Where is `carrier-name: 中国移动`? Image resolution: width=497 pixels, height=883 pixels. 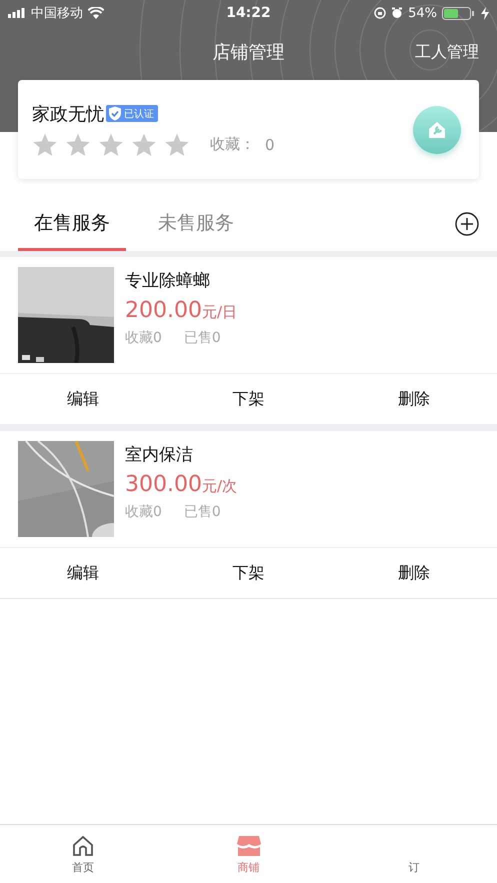
carrier-name: 中国移动 is located at coordinates (57, 13).